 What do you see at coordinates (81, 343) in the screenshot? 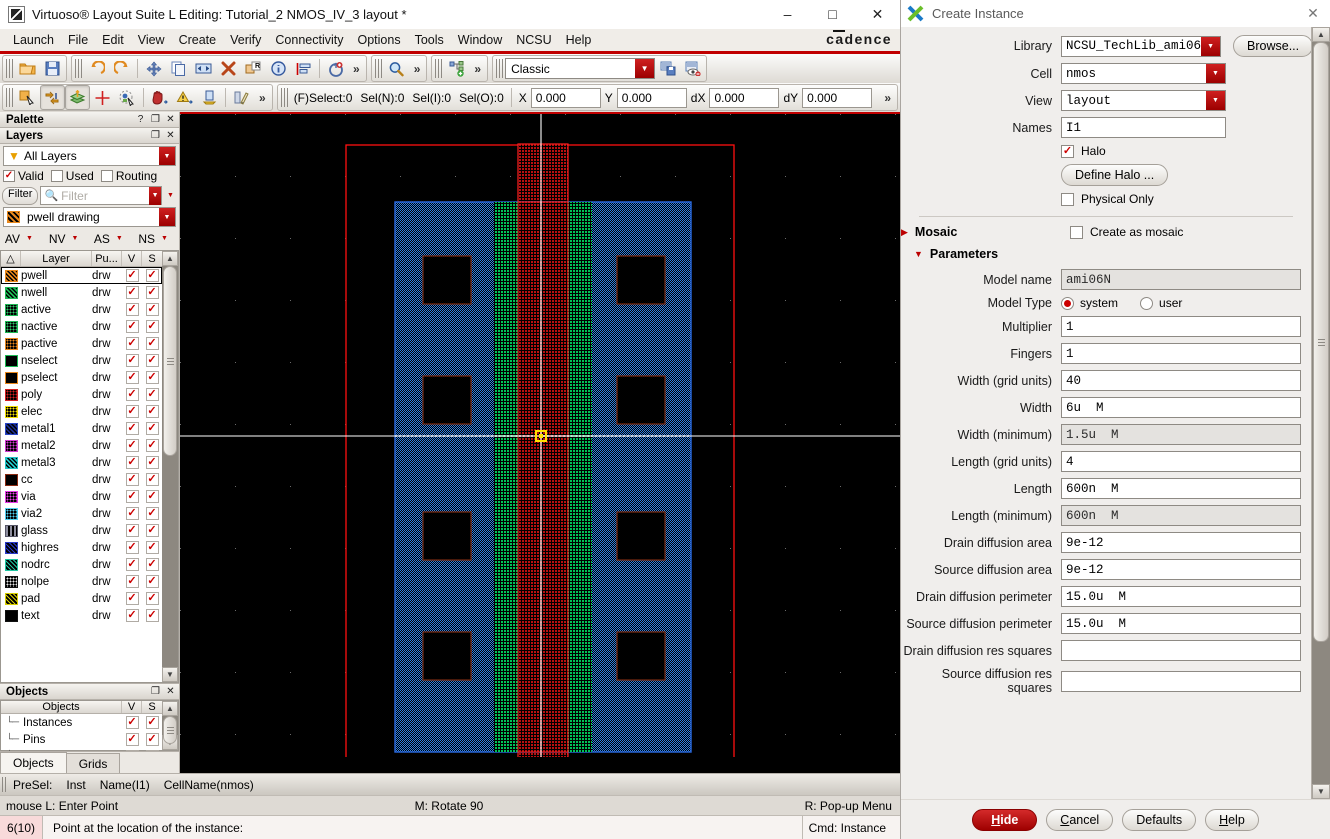
I see `layer-row-pactive: pactive drw ✓ ✓` at bounding box center [81, 343].